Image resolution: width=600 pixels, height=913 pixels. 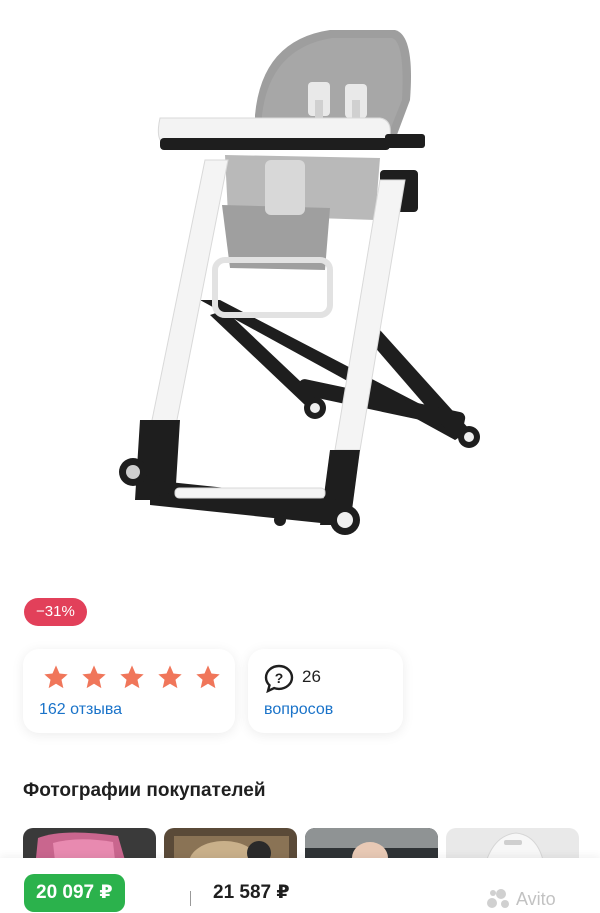 I want to click on discount-badge: −31%, so click(x=55, y=612).